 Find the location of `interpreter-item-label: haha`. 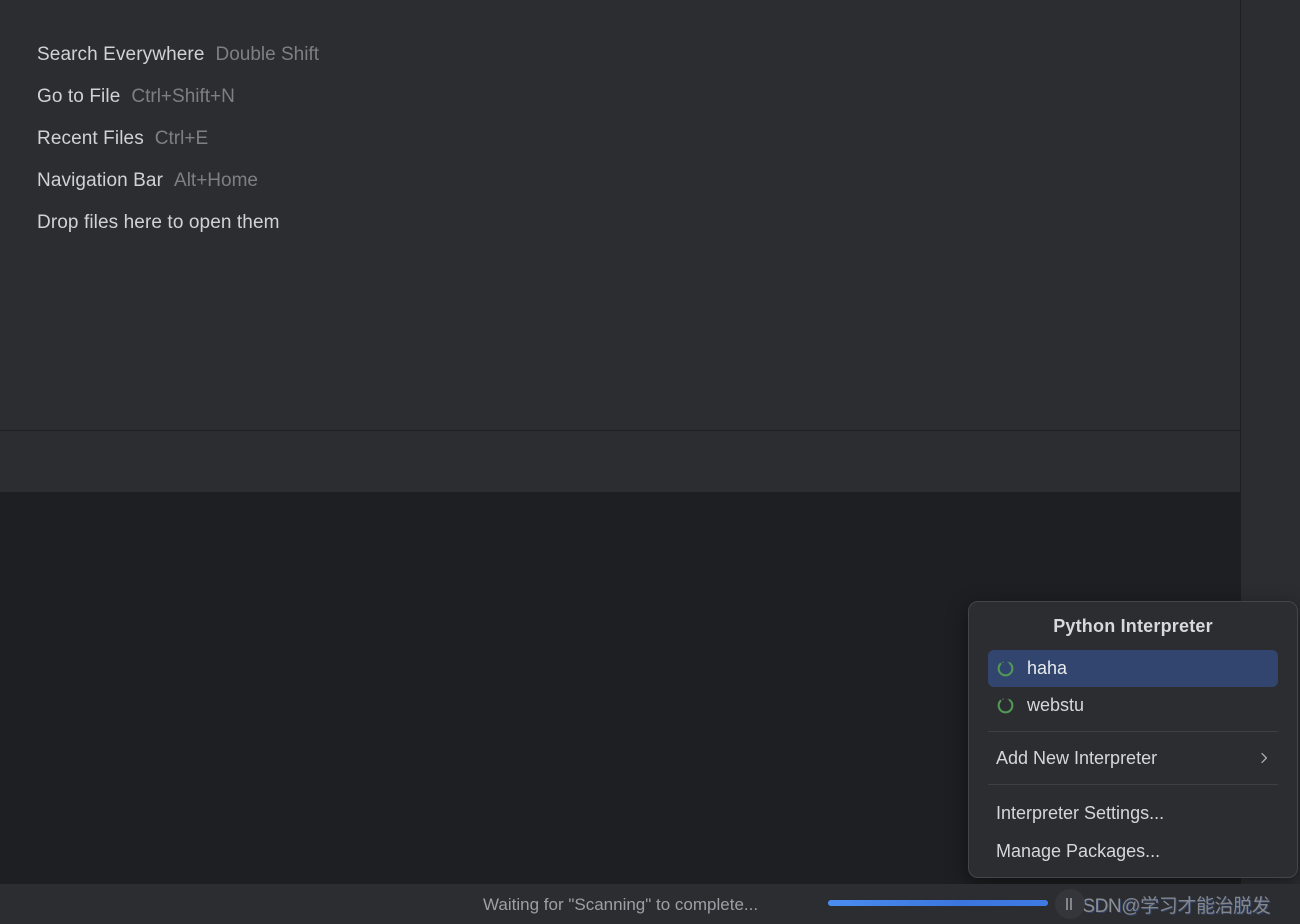

interpreter-item-label: haha is located at coordinates (1047, 668).